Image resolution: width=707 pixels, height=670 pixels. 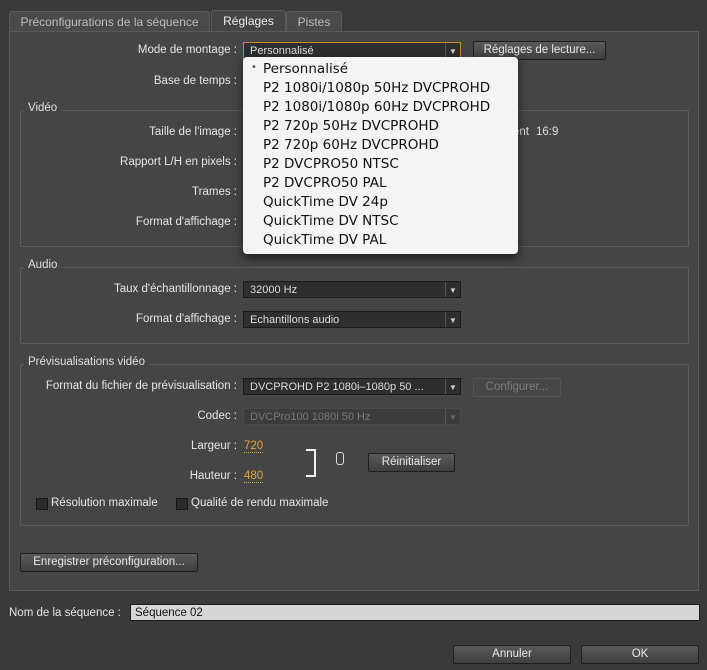 I want to click on menu-item: P2 DVCPRO50 NTSC, so click(x=331, y=164).